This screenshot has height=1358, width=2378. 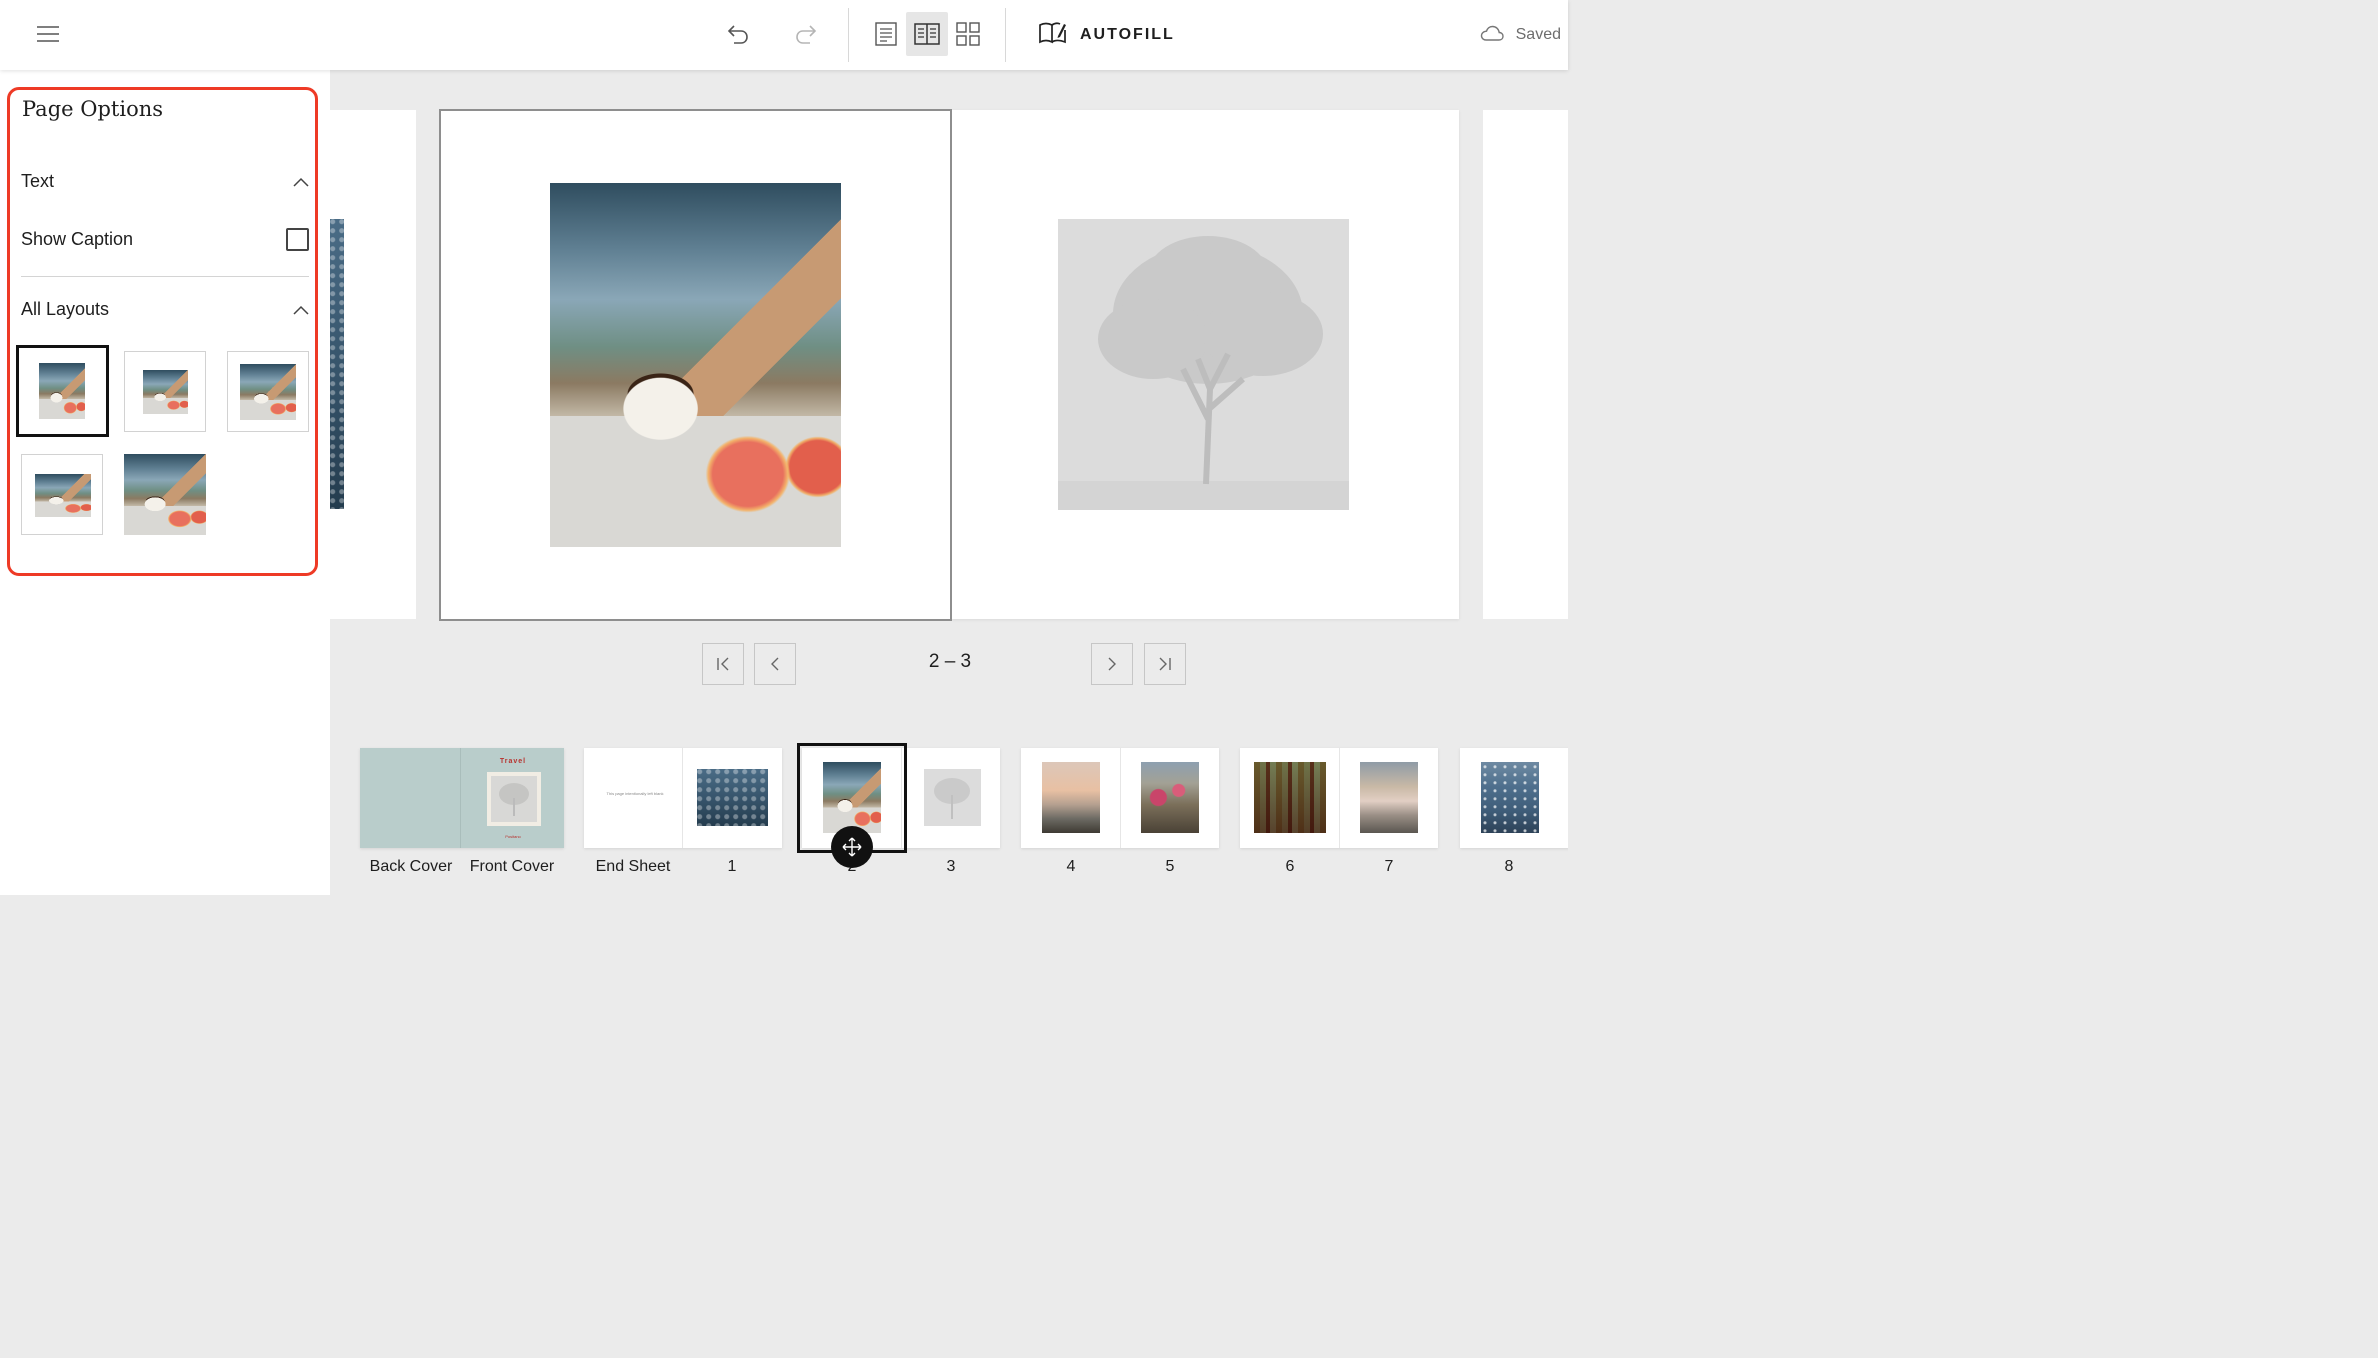 What do you see at coordinates (968, 34) in the screenshot?
I see `grid-view-icon` at bounding box center [968, 34].